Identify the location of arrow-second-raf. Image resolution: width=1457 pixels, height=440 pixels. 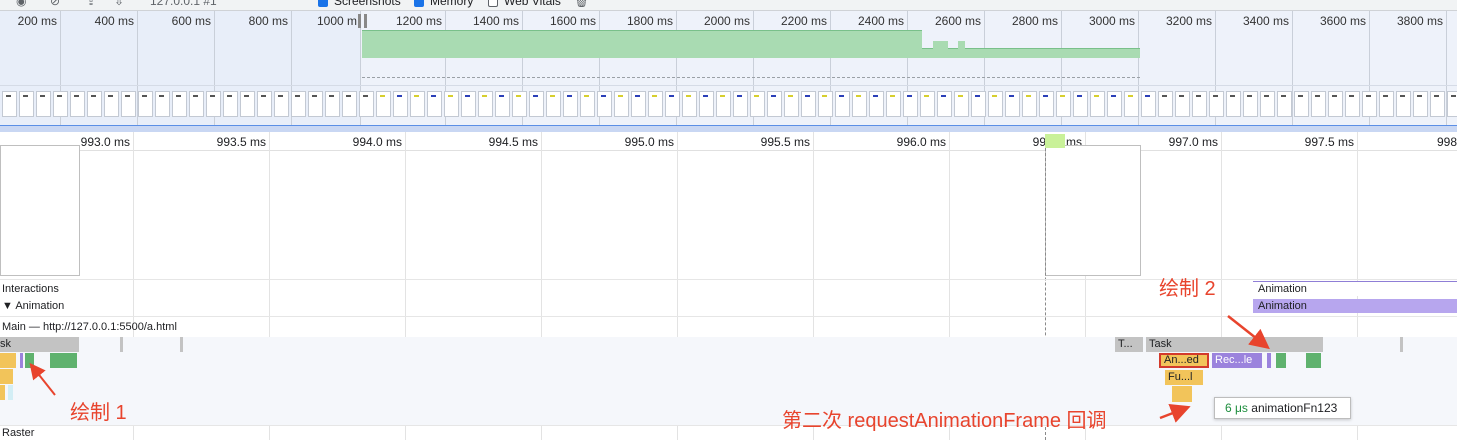
(1175, 413).